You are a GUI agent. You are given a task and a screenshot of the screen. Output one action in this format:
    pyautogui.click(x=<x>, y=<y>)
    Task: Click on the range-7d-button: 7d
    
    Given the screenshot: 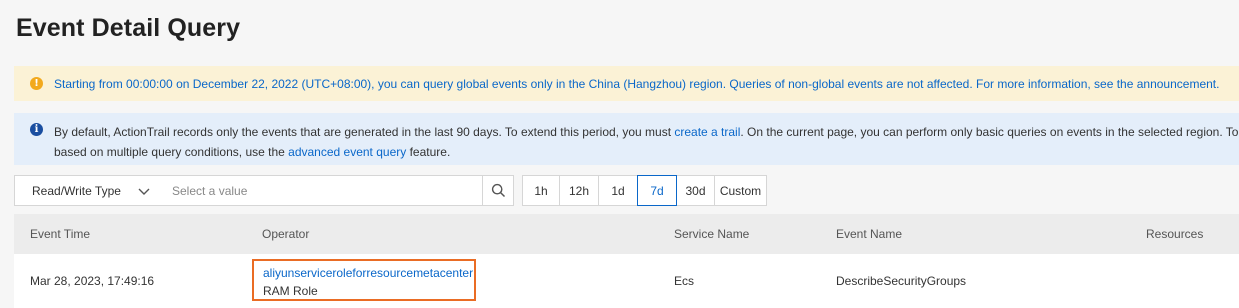 What is the action you would take?
    pyautogui.click(x=657, y=190)
    